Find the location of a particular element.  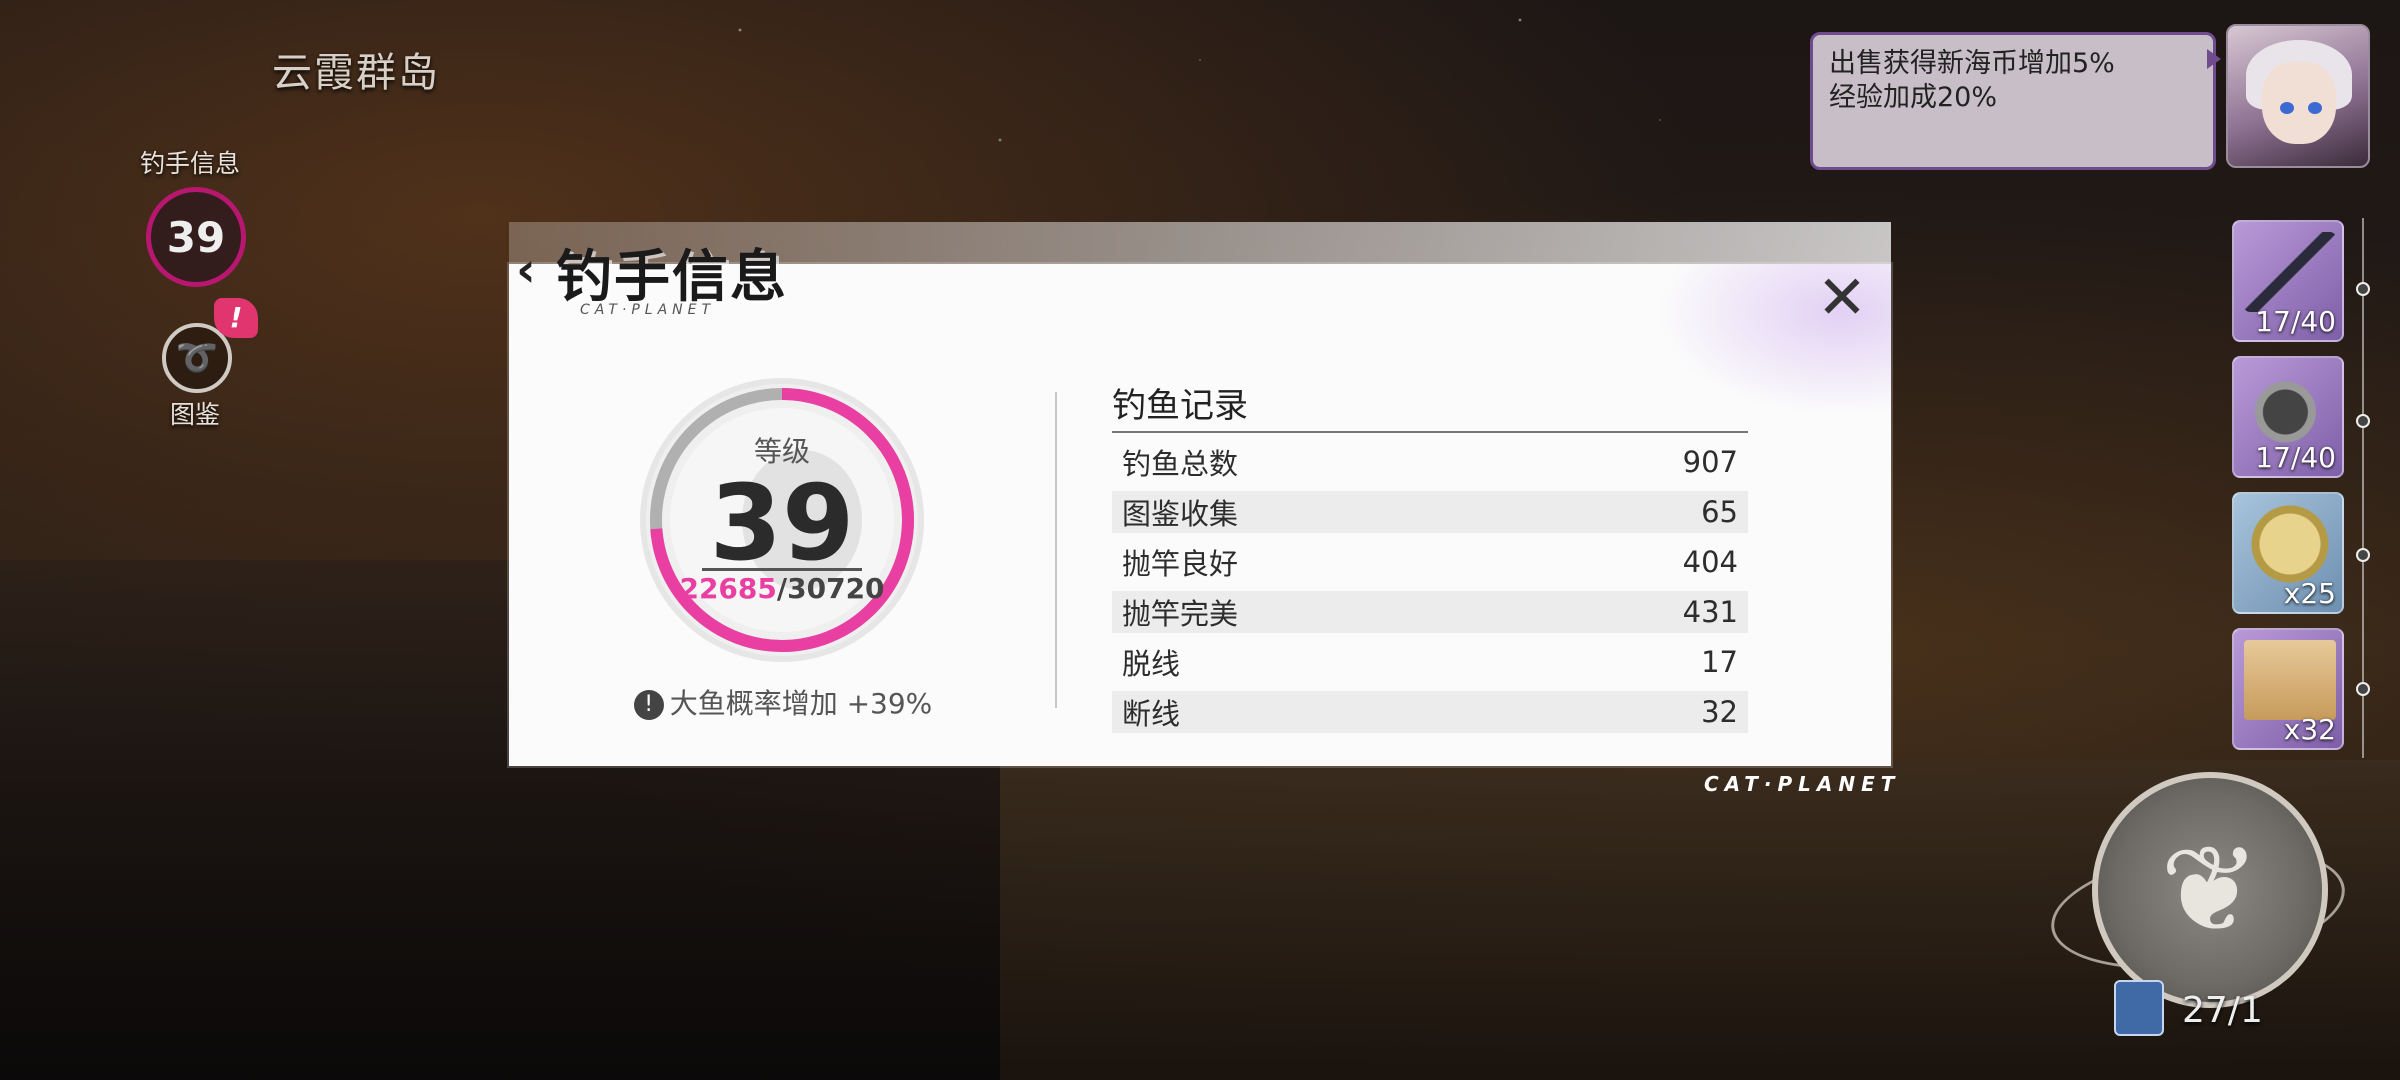

bait-icon is located at coordinates (2139, 1008).